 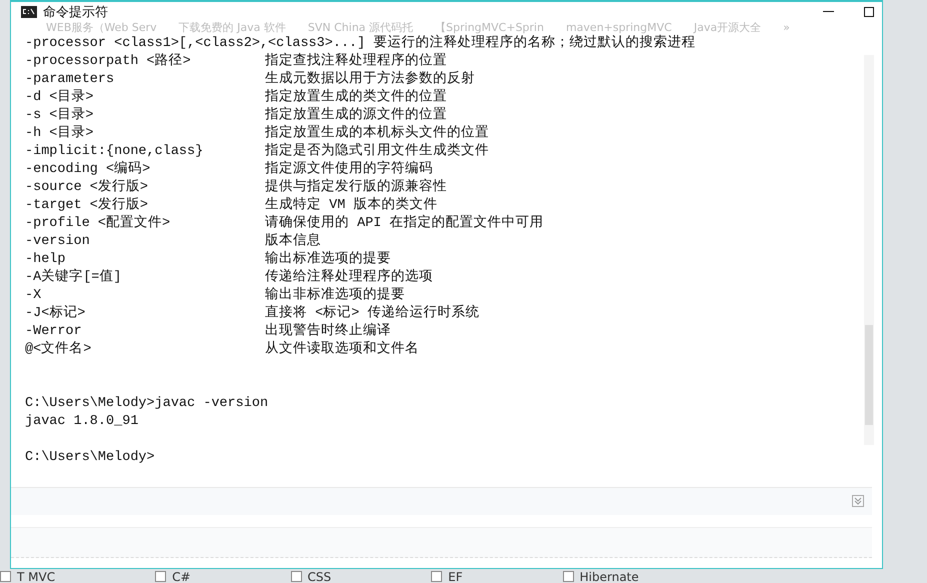 What do you see at coordinates (58, 242) in the screenshot?
I see `option-text: -version` at bounding box center [58, 242].